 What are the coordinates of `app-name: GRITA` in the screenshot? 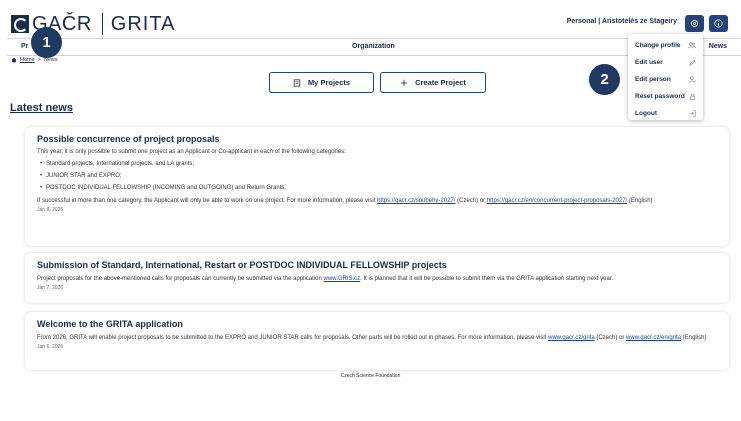 It's located at (143, 23).